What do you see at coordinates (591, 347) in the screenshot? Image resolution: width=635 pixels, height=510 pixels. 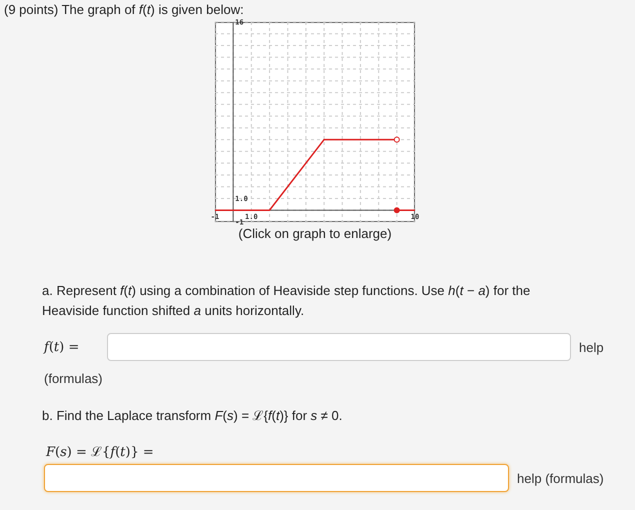 I see `help-link: help` at bounding box center [591, 347].